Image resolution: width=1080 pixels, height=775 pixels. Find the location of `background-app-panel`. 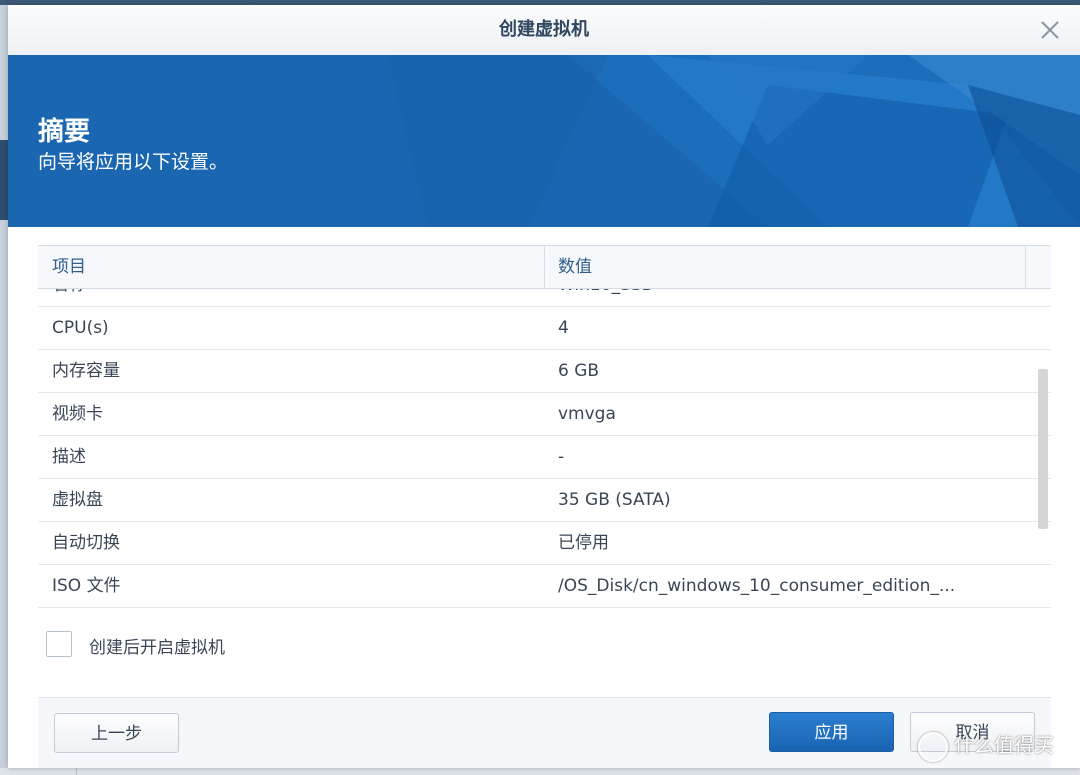

background-app-panel is located at coordinates (4, 180).